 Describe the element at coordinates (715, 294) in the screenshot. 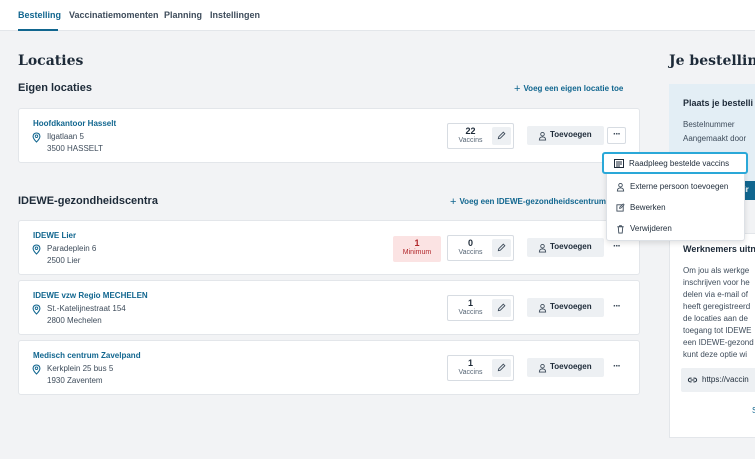

I see `workers-text-line: delen via e-mail of` at that location.